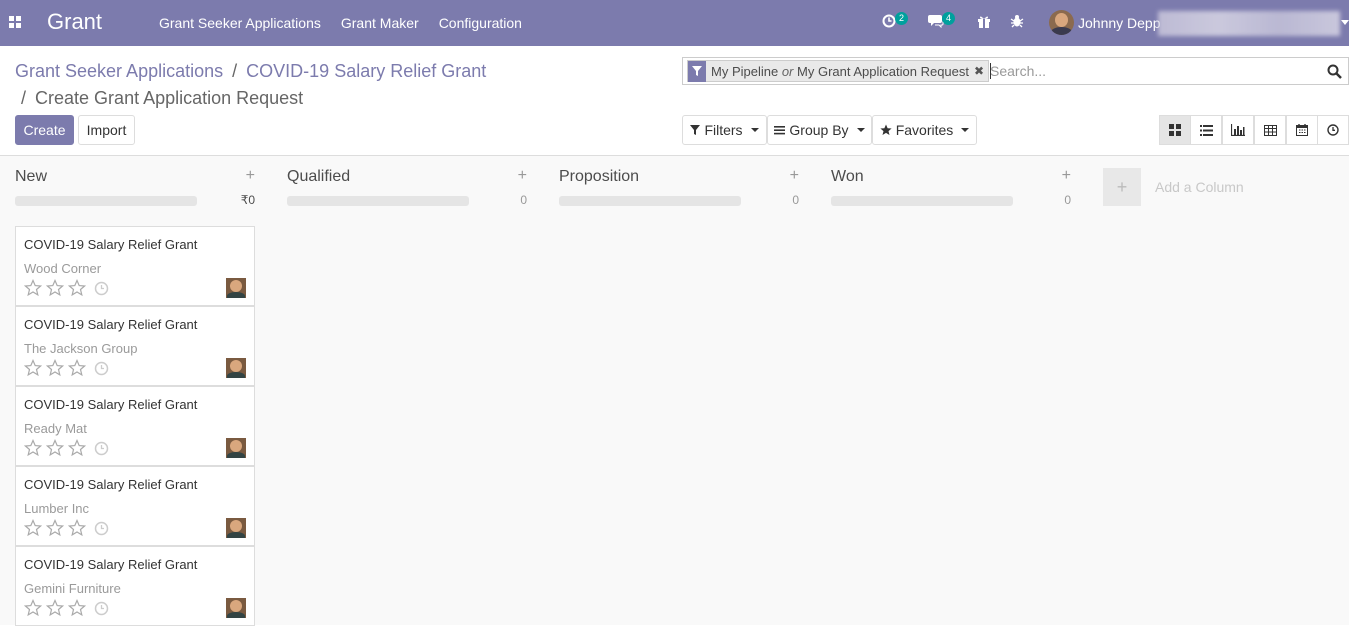 The width and height of the screenshot is (1349, 626). Describe the element at coordinates (780, 130) in the screenshot. I see `bars-icon` at that location.